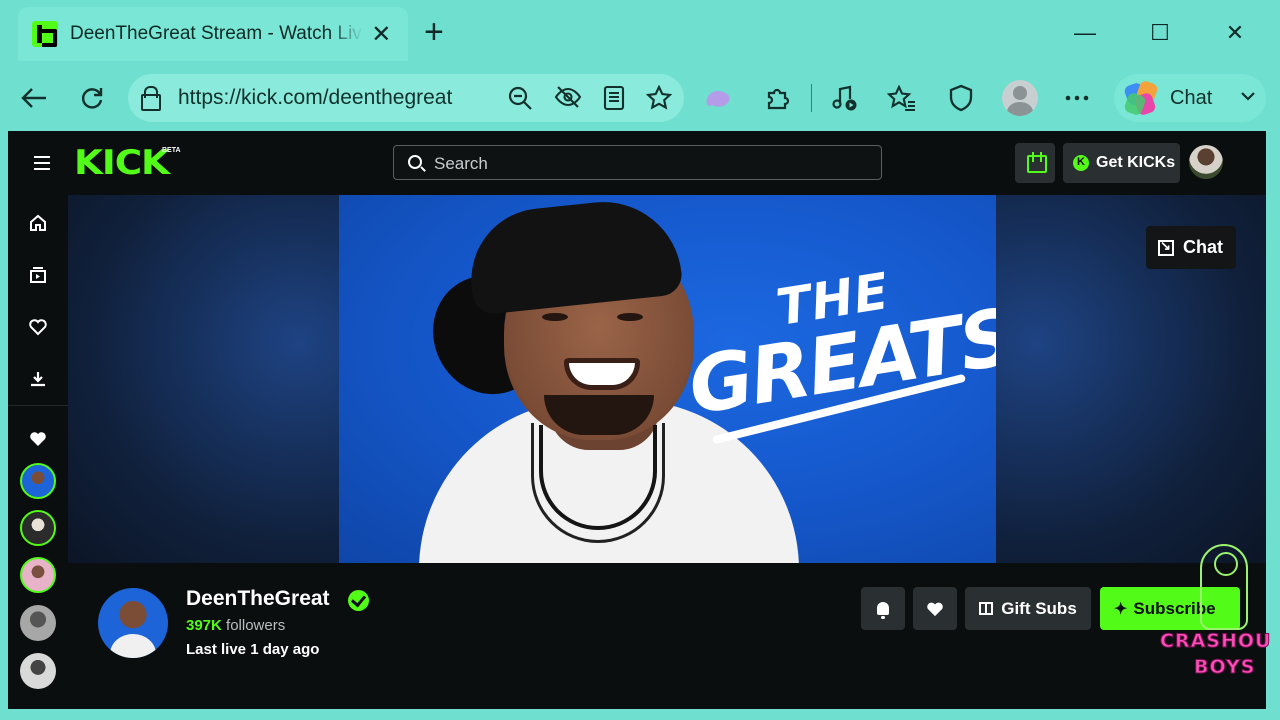 The width and height of the screenshot is (1280, 720). I want to click on reader-mode-button, so click(614, 101).